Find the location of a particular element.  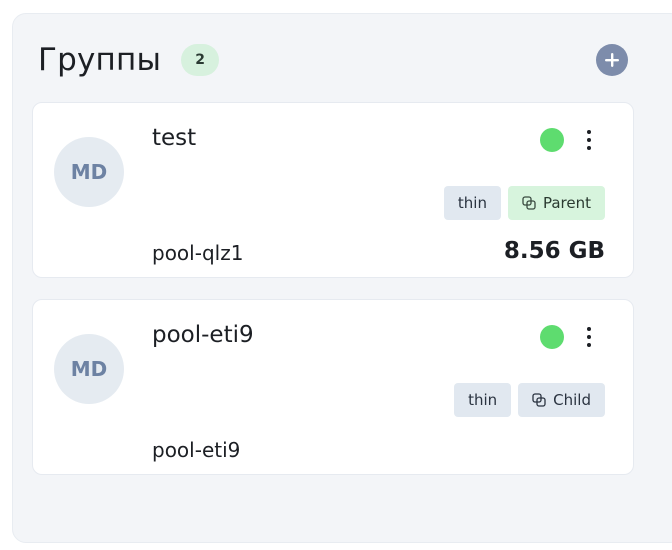

tag-parent: Parent is located at coordinates (556, 203).